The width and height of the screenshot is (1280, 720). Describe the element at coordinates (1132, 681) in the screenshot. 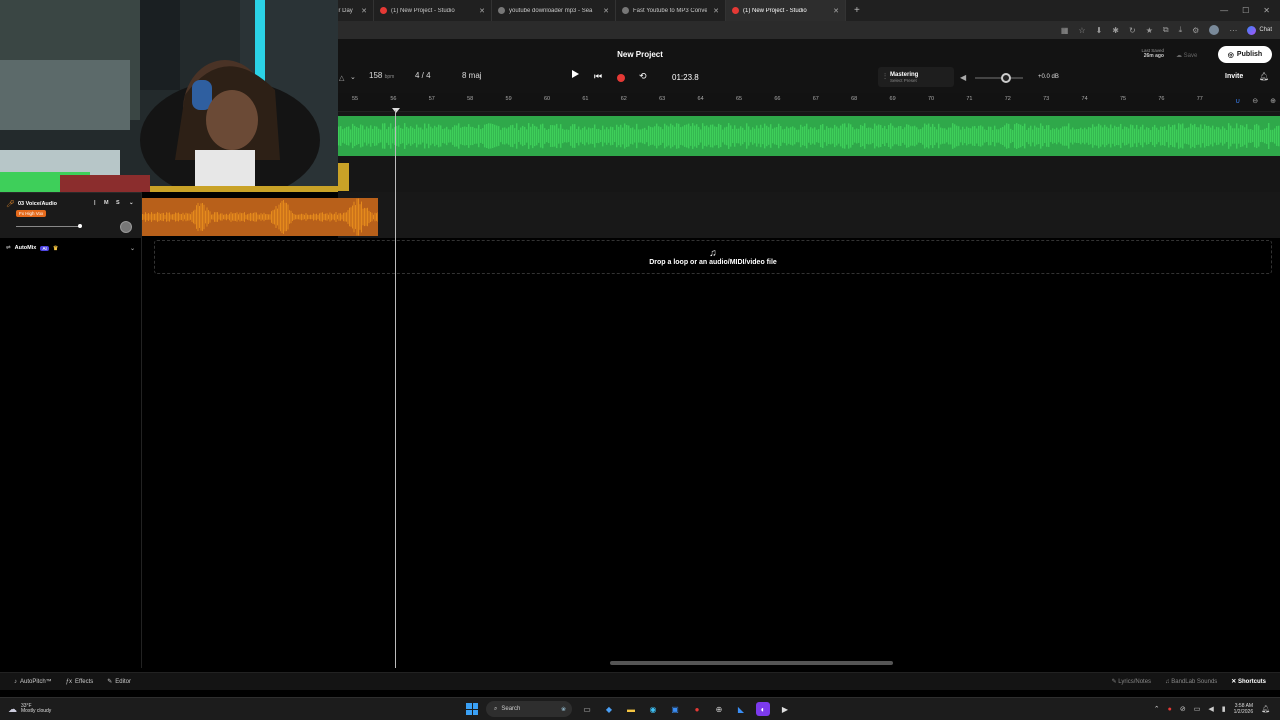

I see `lyrics-button: ✎ Lyrics/Notes` at that location.